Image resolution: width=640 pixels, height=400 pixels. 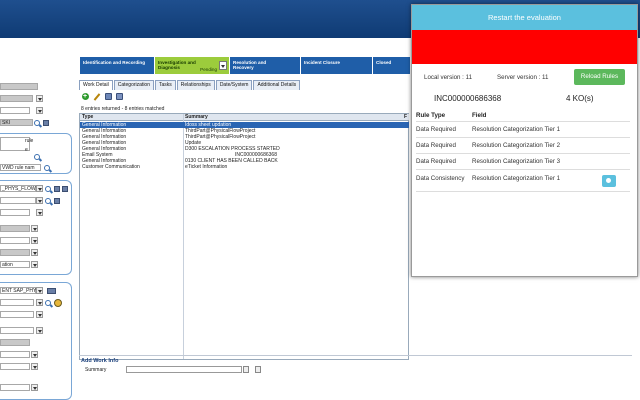 What do you see at coordinates (258, 369) in the screenshot?
I see `expand-icon` at bounding box center [258, 369].